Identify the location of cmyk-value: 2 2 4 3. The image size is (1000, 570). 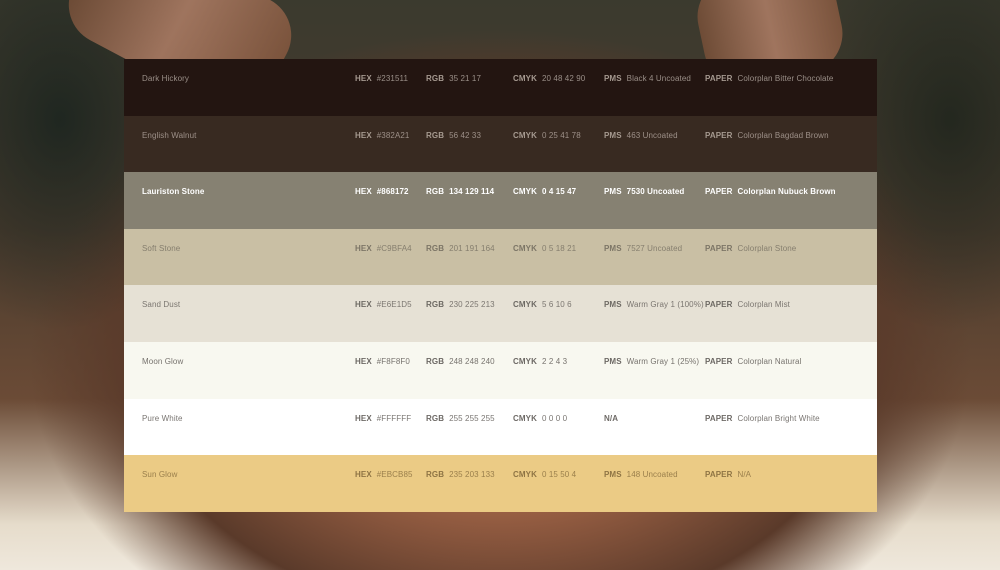
(554, 361).